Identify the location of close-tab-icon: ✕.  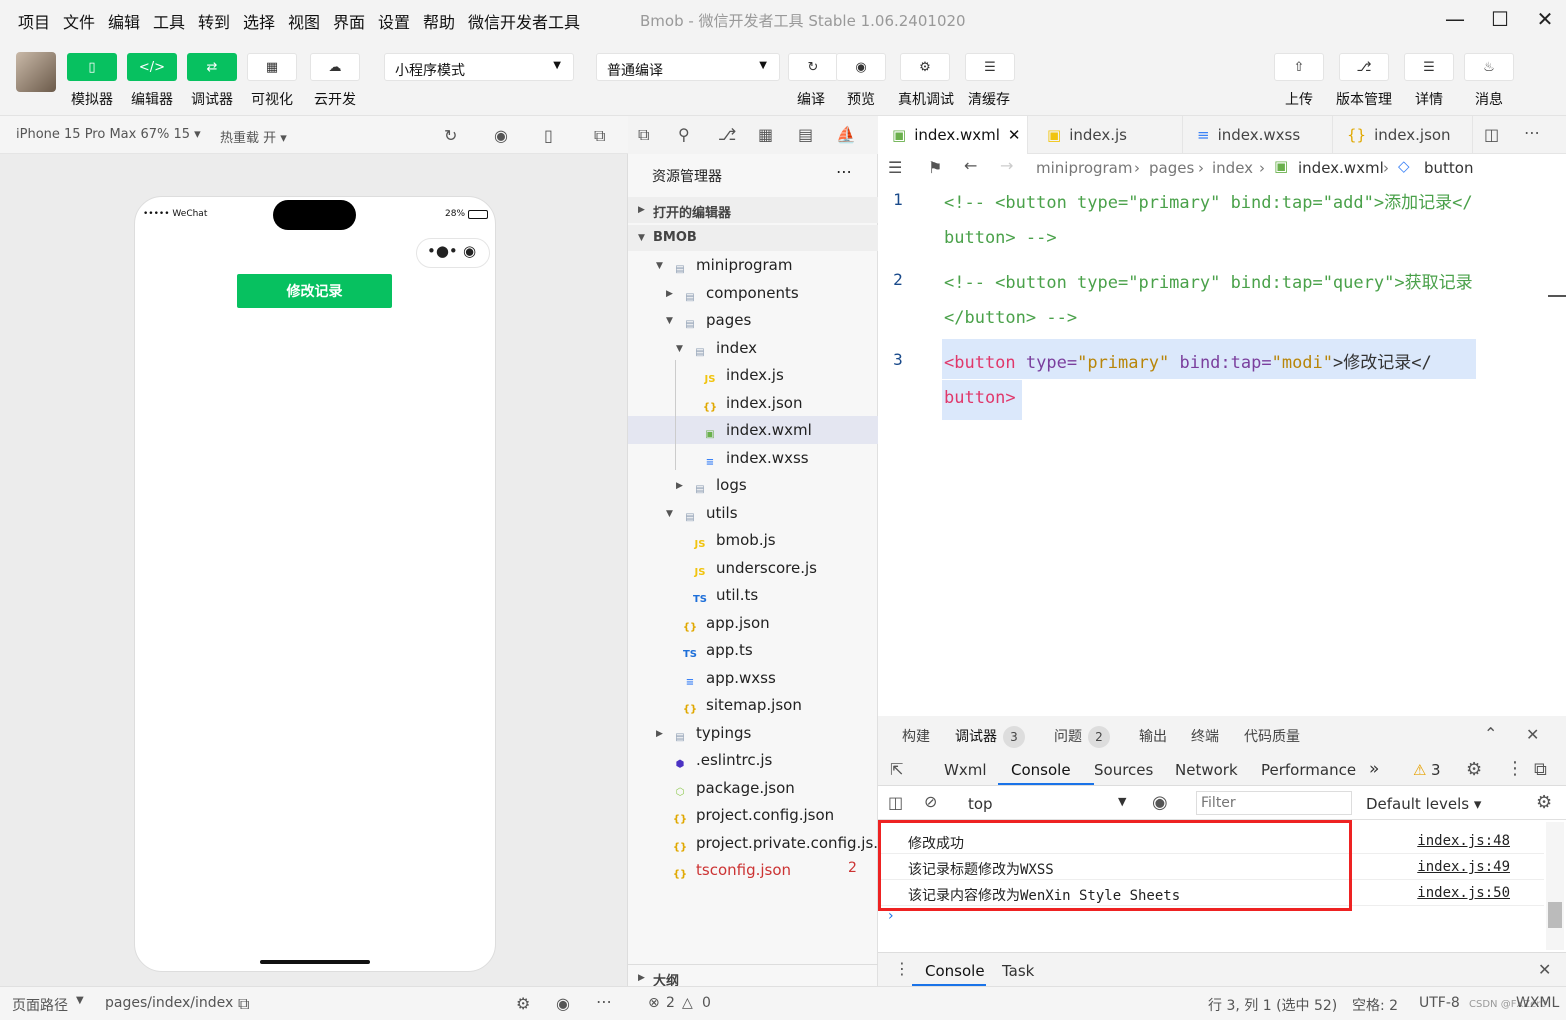
(1014, 135).